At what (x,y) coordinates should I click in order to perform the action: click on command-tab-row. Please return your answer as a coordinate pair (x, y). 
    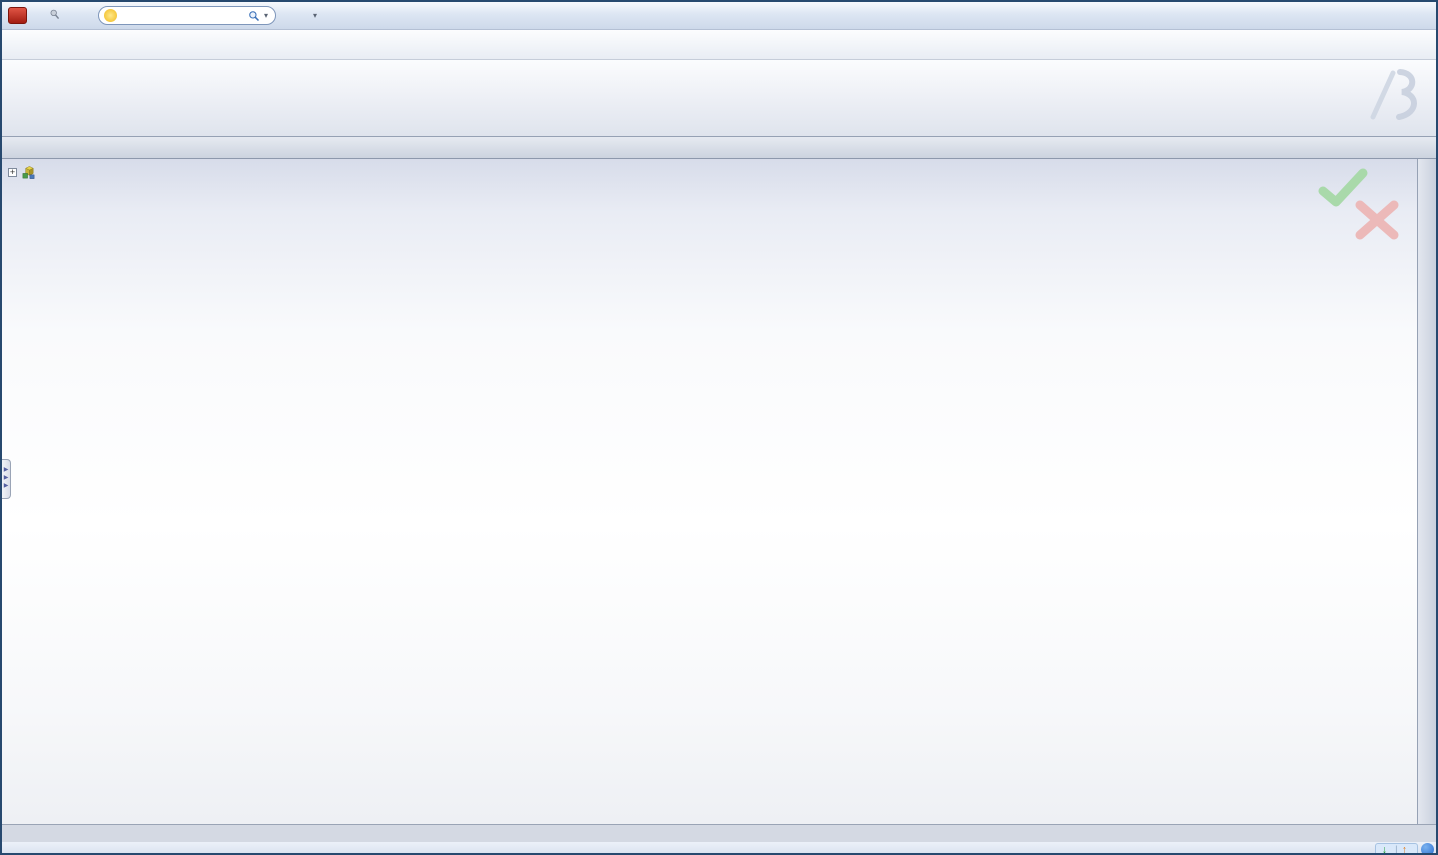
    Looking at the image, I should click on (719, 148).